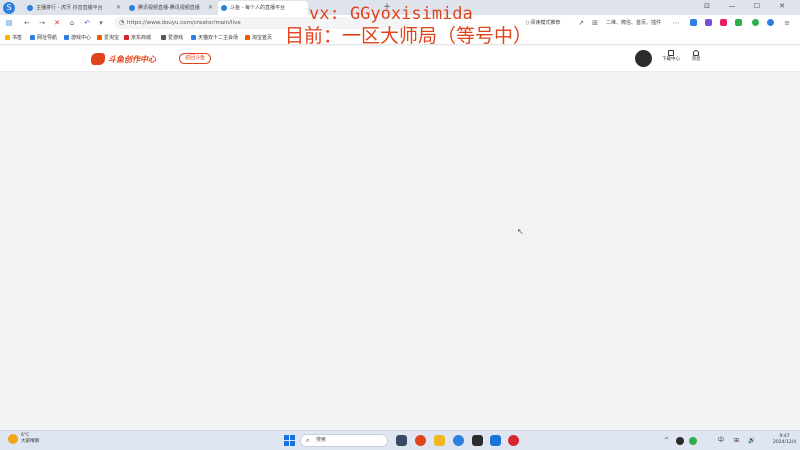 Image resolution: width=800 pixels, height=450 pixels. I want to click on lock-icon: ◔, so click(122, 22).